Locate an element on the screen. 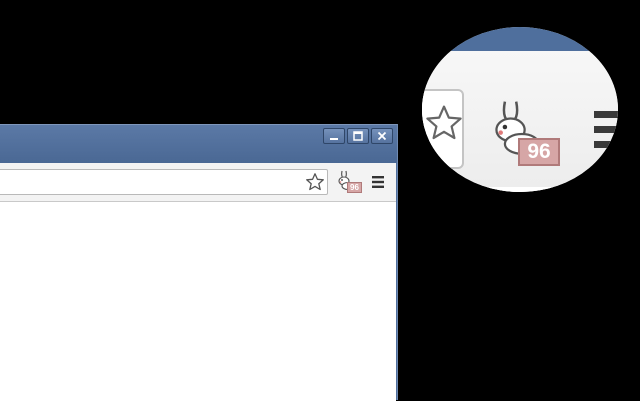  magnifier-bubble: 96 is located at coordinates (520, 109).